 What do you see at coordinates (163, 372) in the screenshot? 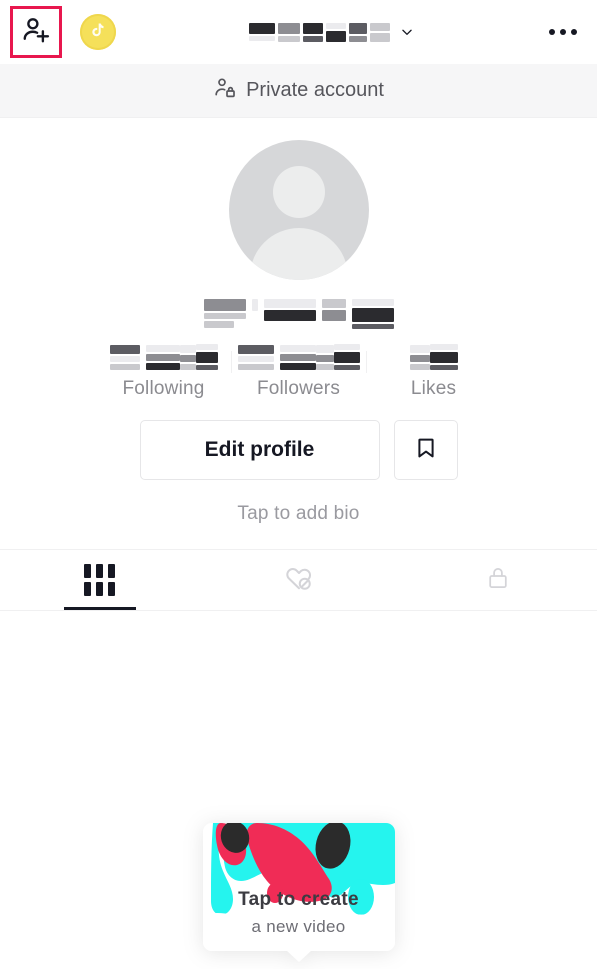
I see `stat-following: Following` at bounding box center [163, 372].